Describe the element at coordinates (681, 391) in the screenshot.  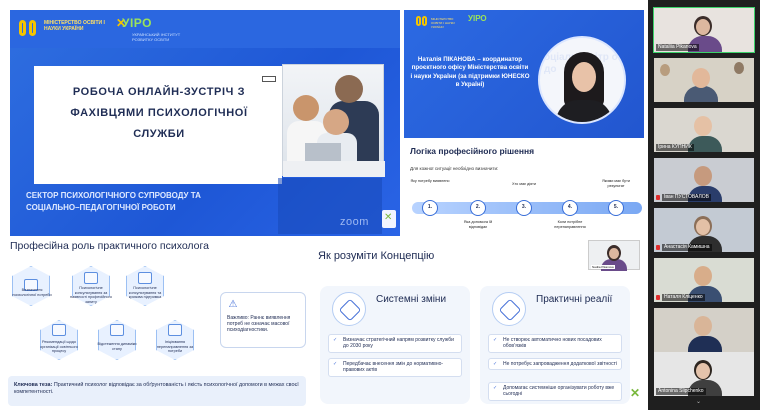
I see `participant-name: Antonina Slipchenko` at that location.